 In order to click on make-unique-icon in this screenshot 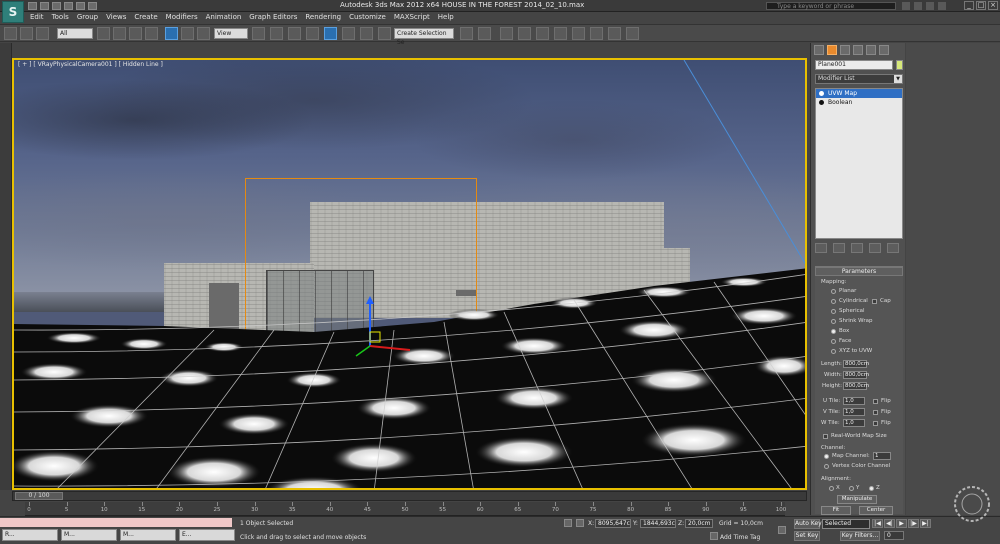, I will do `click(857, 248)`.